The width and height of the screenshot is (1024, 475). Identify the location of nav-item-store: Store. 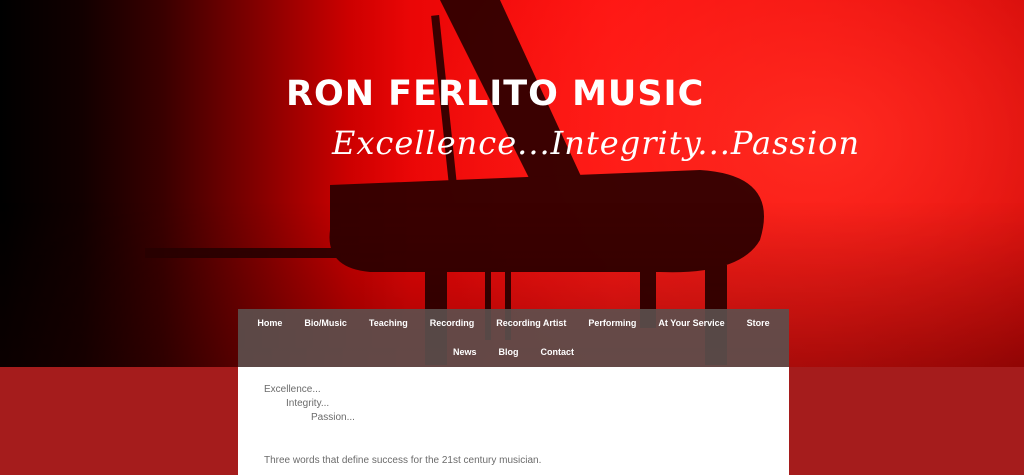
(758, 323).